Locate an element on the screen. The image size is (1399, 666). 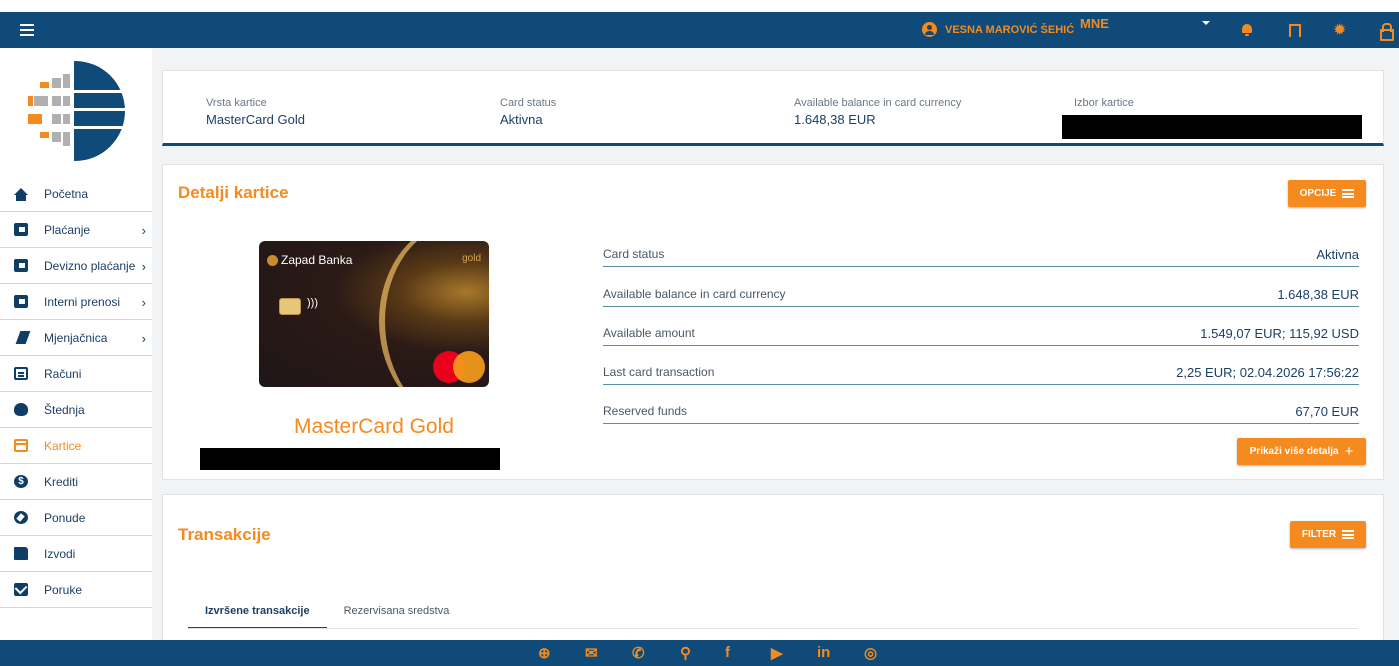
sidebar-item-label: Izvodi is located at coordinates (60, 553).